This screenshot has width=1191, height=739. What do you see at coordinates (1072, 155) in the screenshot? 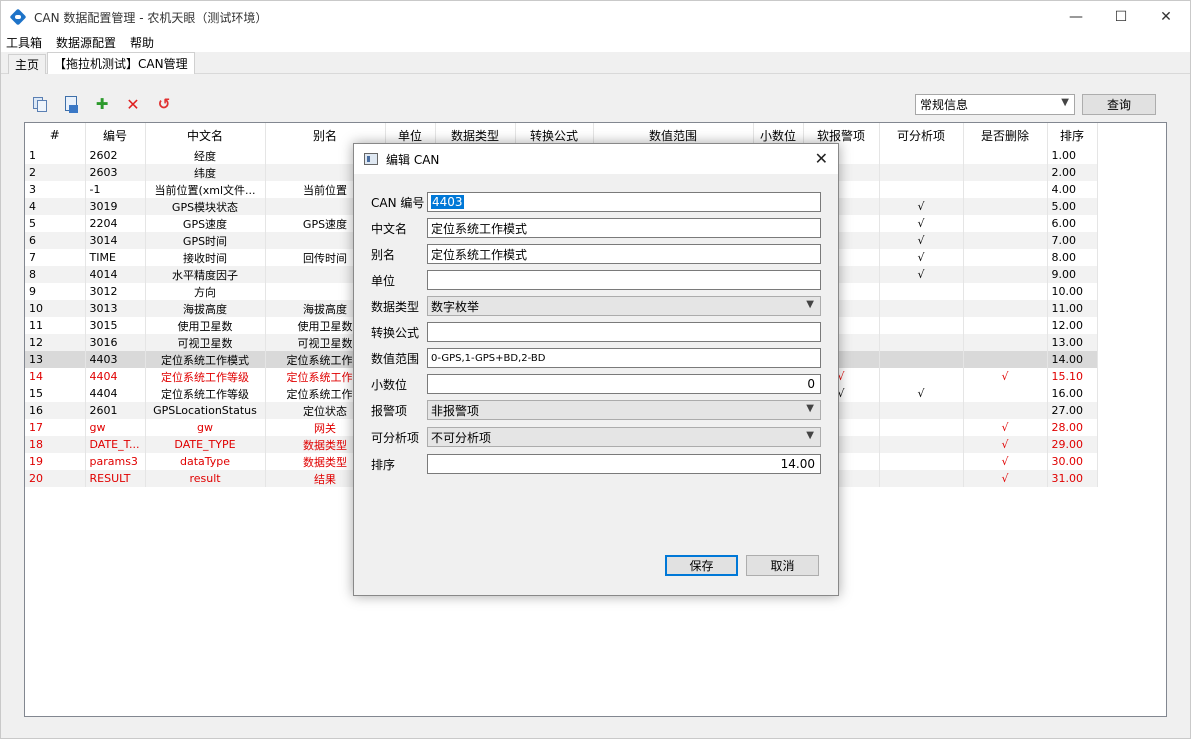
I see `table-cell: 1.00` at bounding box center [1072, 155].